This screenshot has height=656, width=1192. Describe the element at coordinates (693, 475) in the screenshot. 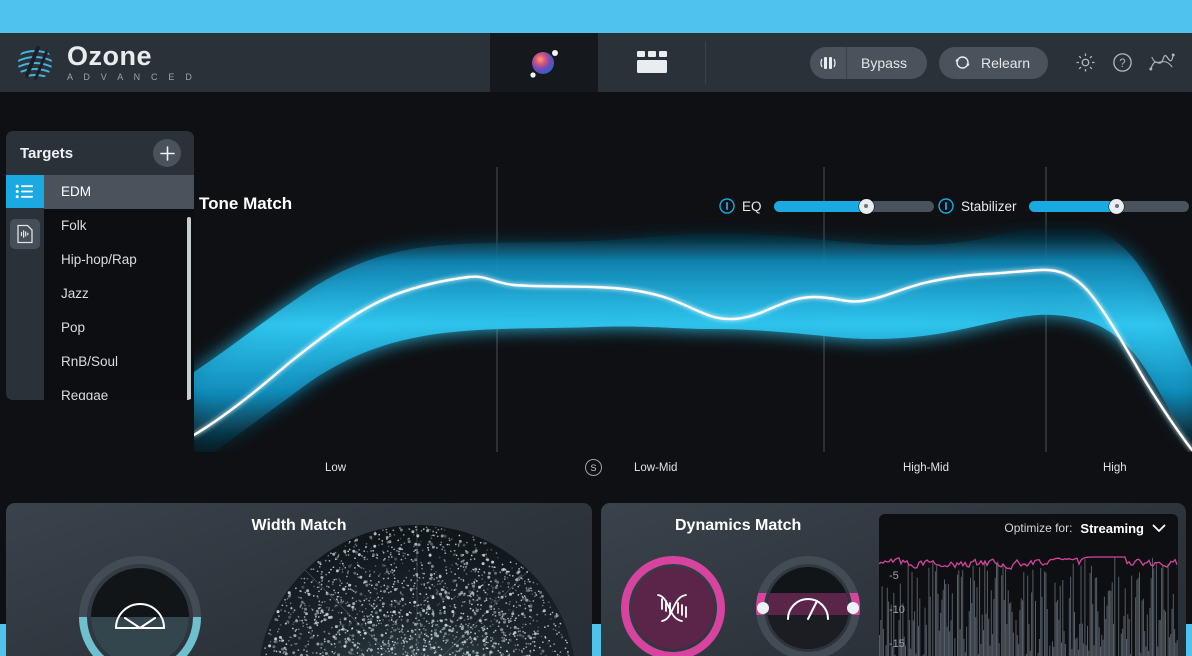

I see `eq-band-labels: Low S Low-Mid High-Mid High` at that location.